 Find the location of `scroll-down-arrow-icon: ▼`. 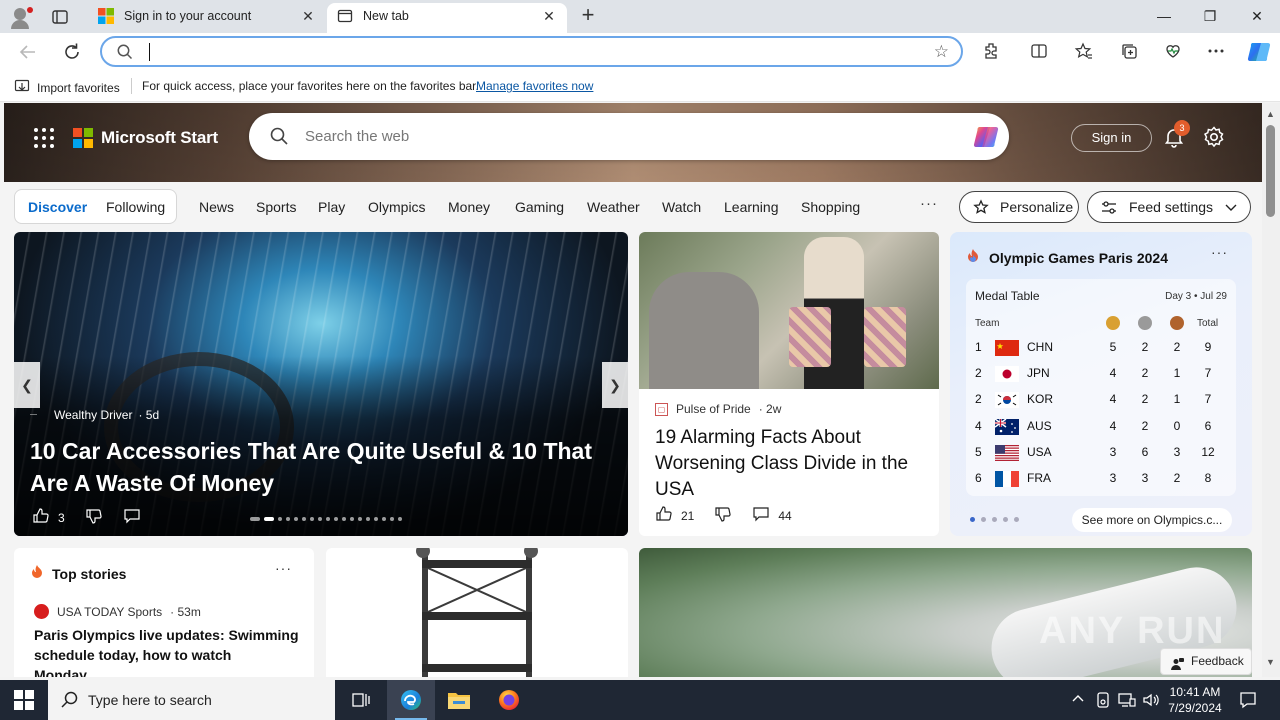

scroll-down-arrow-icon: ▼ is located at coordinates (1270, 662).